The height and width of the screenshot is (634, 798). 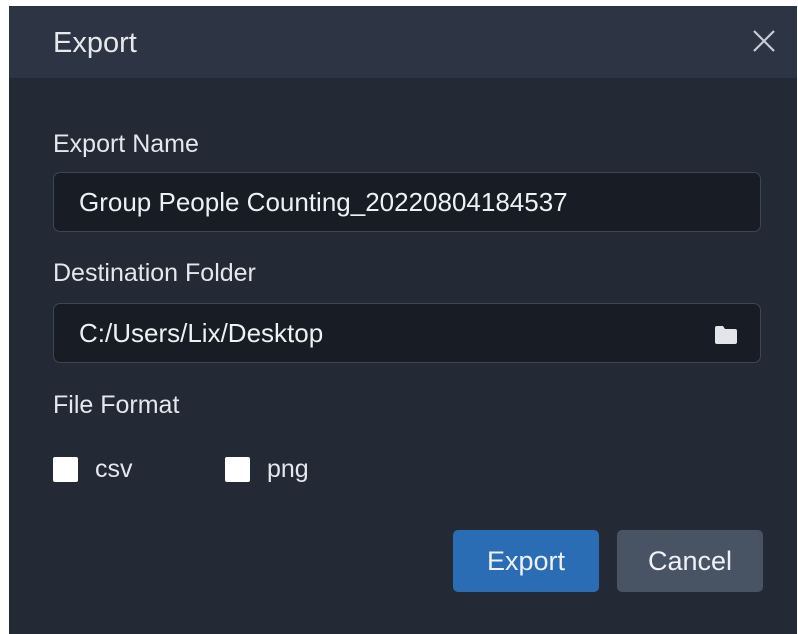 I want to click on cancel-button: Cancel, so click(x=690, y=561).